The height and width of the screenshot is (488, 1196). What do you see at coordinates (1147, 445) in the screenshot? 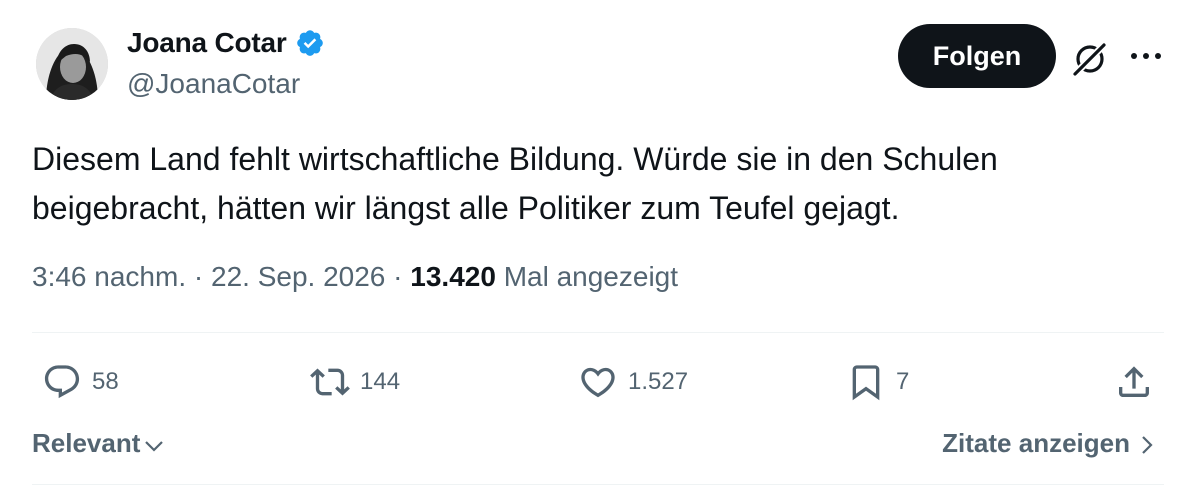
I see `chevron-right-icon` at bounding box center [1147, 445].